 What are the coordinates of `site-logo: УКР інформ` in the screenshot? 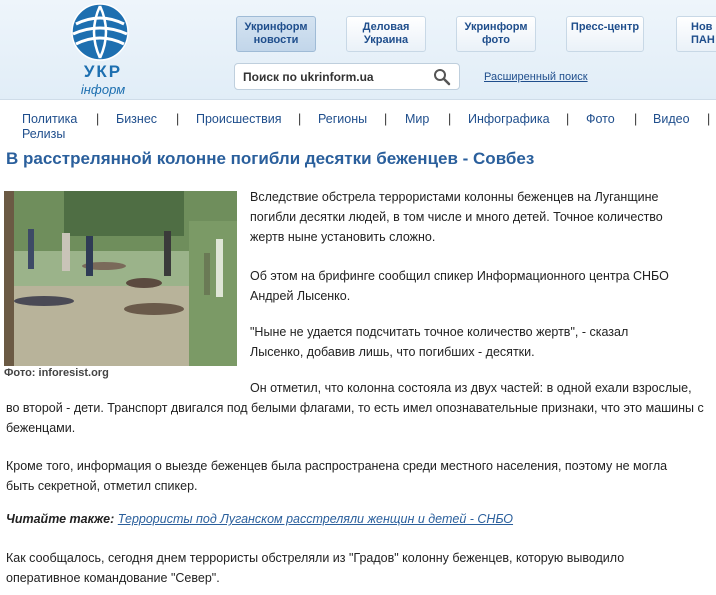 It's located at (102, 50).